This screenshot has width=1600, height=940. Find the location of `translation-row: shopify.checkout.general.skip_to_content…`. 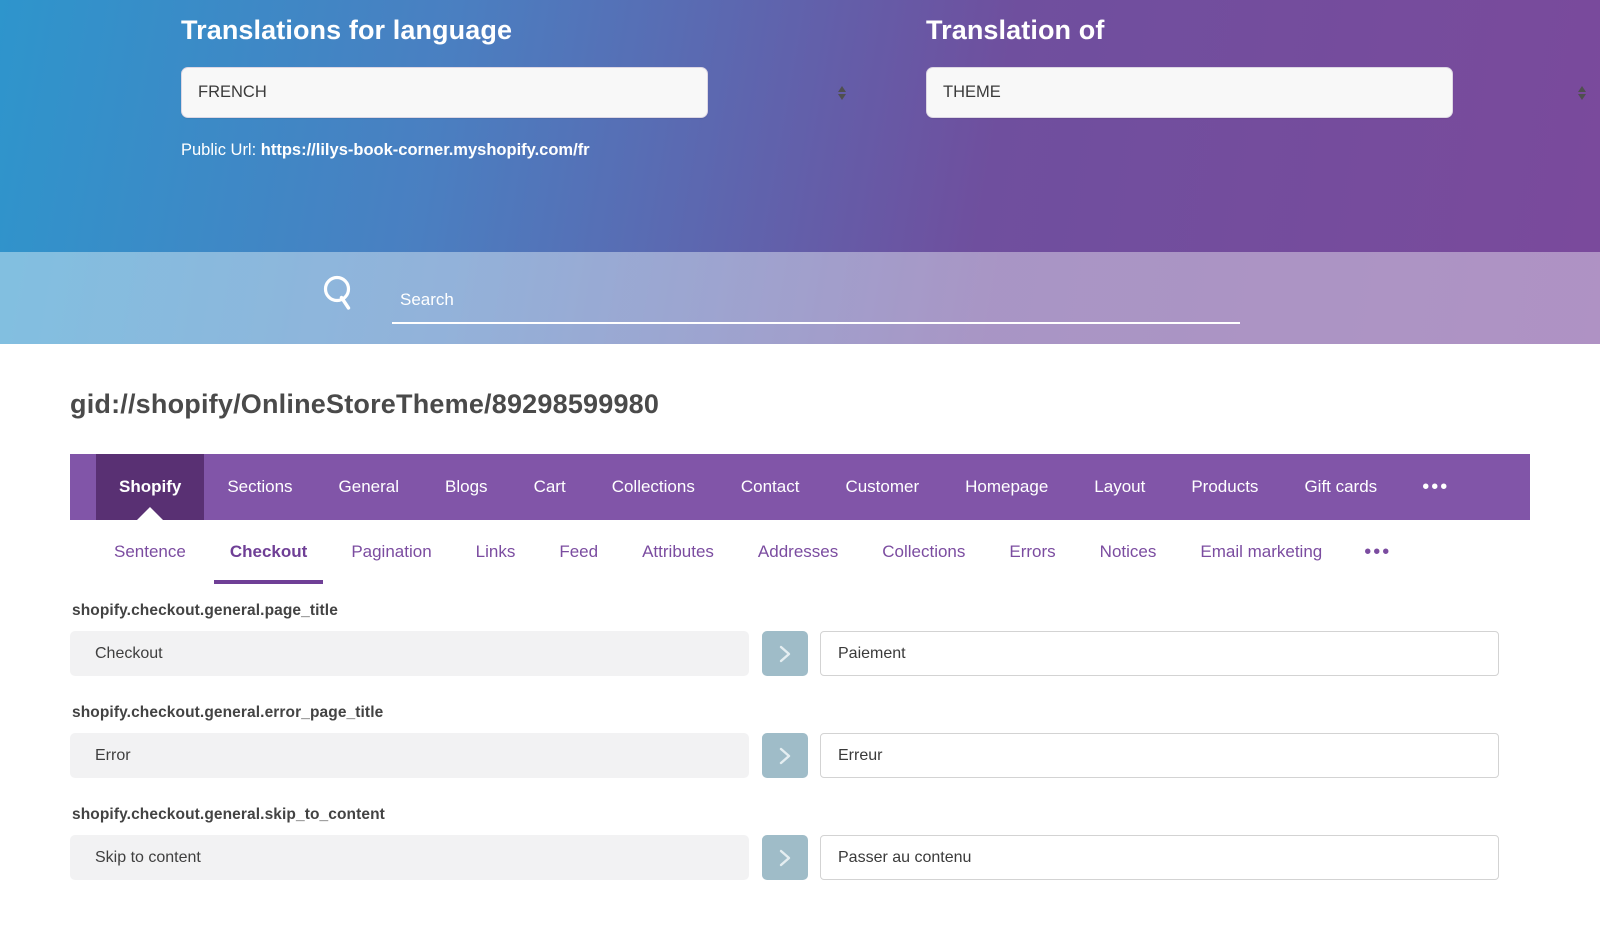

translation-row: shopify.checkout.general.skip_to_content… is located at coordinates (800, 843).